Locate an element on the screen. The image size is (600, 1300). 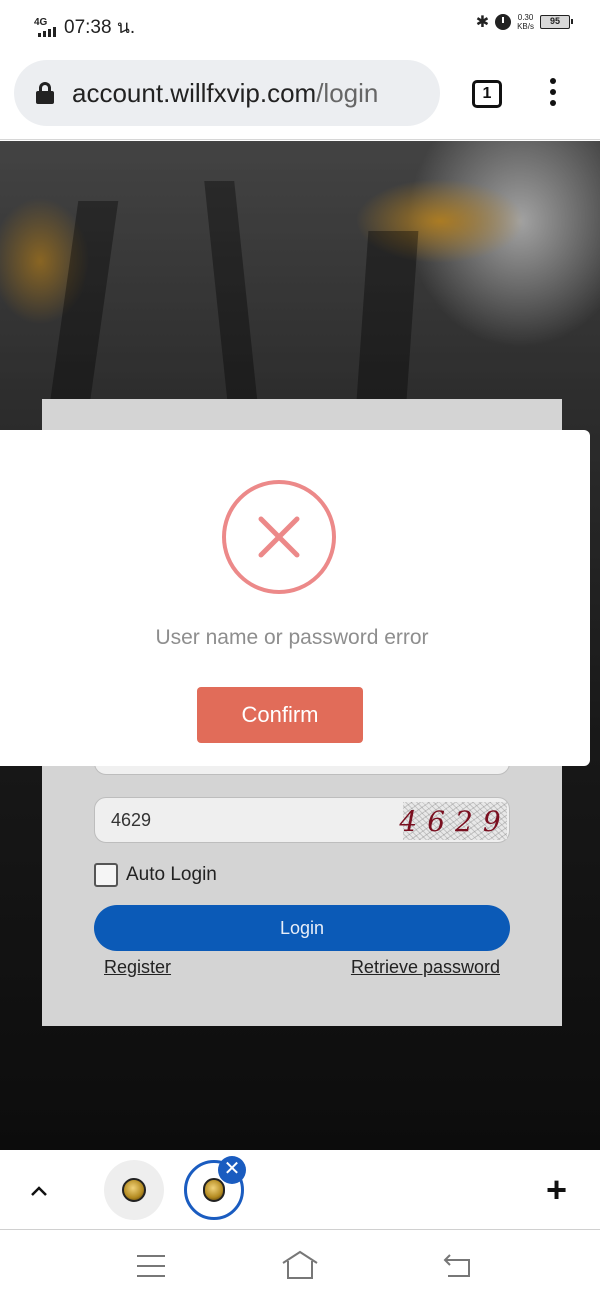
retrieve-password-link: Retrieve password is located at coordinates (425, 967).